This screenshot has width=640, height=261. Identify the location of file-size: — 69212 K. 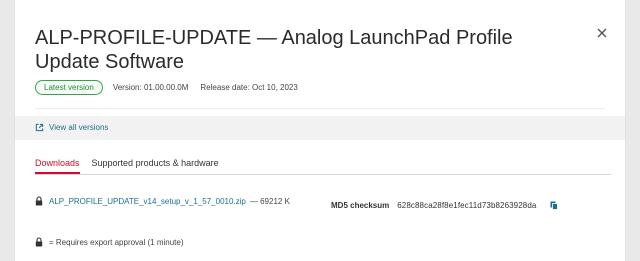
(269, 201).